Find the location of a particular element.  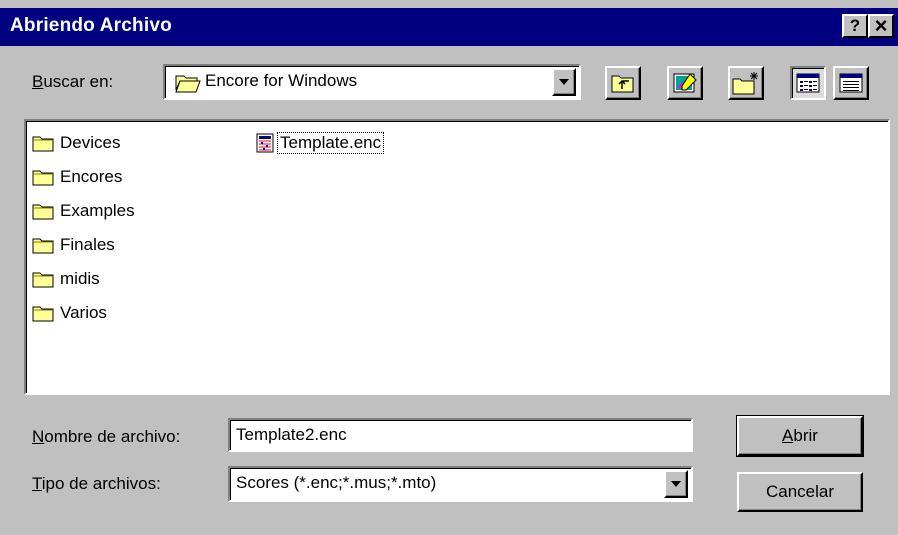

title-bar: Abriendo Archivo ? × is located at coordinates (449, 27).